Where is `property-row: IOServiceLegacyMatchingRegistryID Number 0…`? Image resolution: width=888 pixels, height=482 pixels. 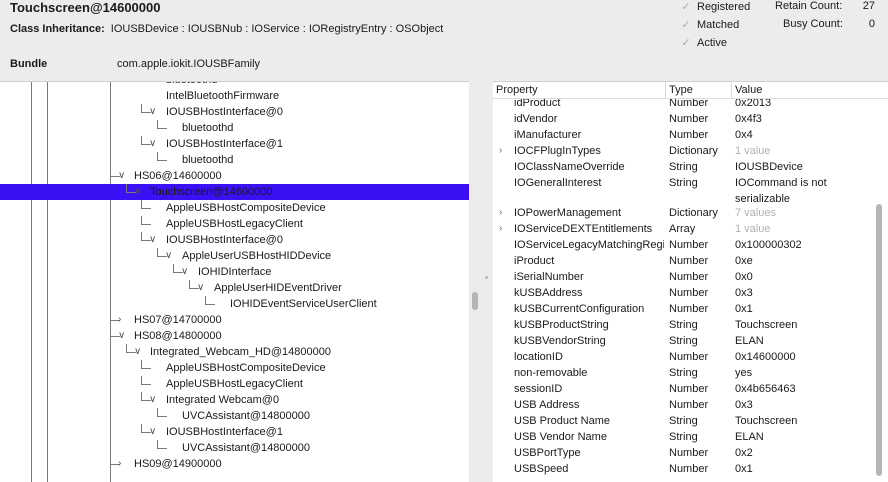
property-row: IOServiceLegacyMatchingRegistryID Number 0… is located at coordinates (685, 245).